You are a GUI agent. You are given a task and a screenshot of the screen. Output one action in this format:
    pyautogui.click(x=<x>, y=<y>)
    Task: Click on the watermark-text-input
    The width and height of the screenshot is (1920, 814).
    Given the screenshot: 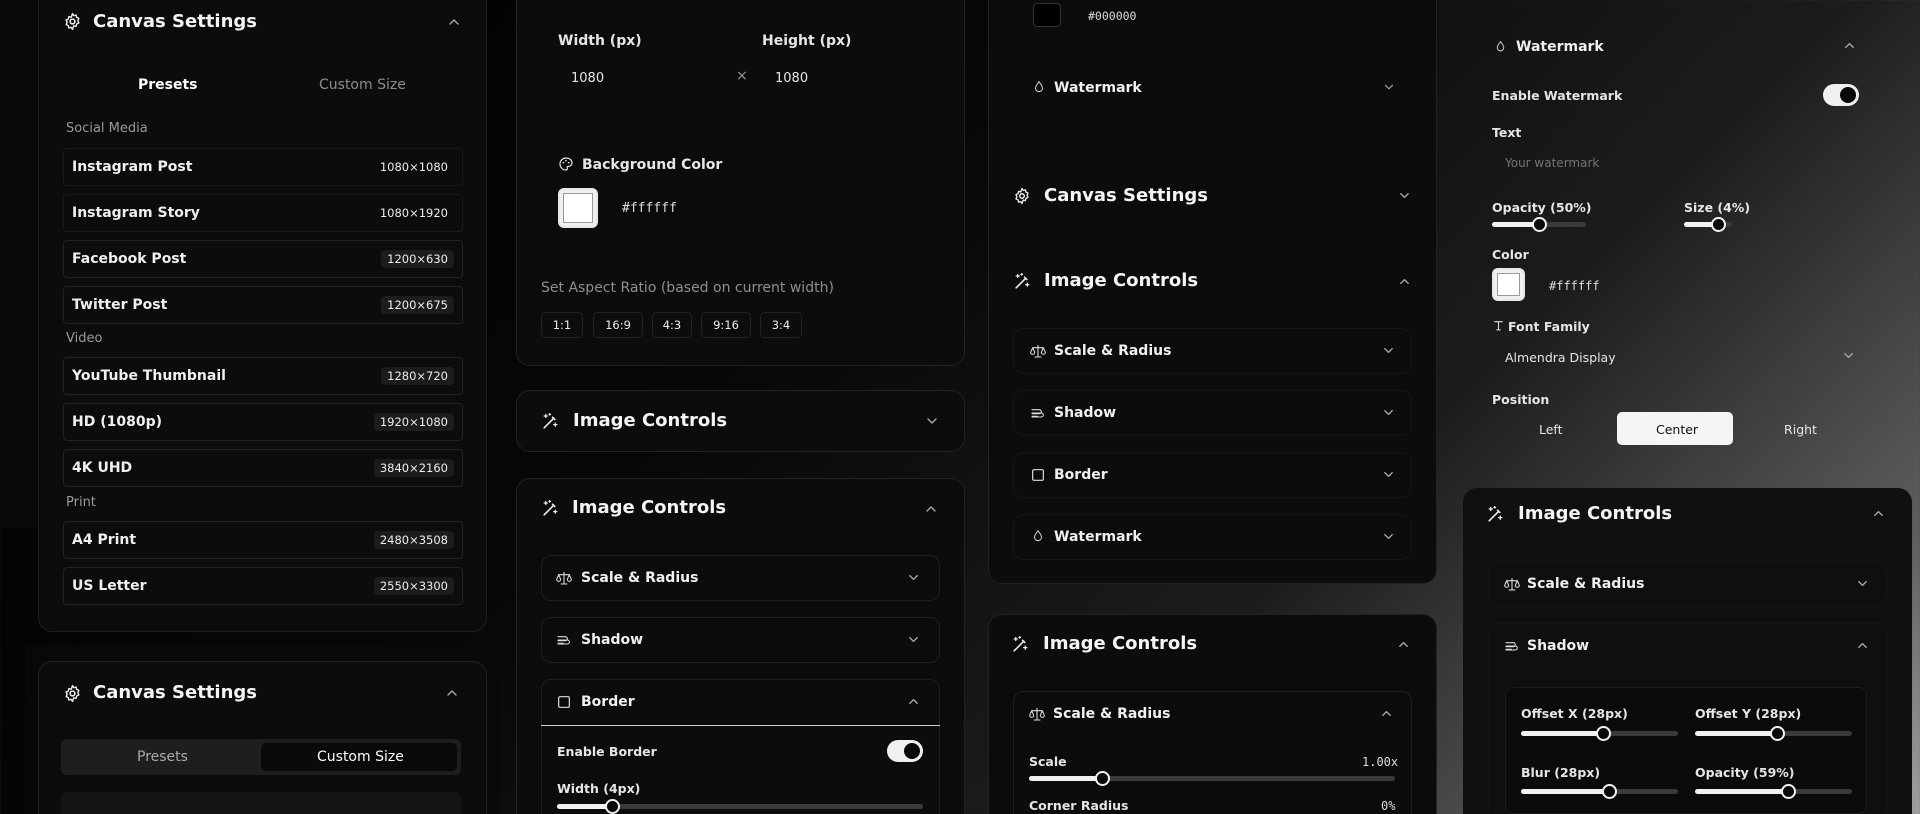 What is the action you would take?
    pyautogui.click(x=1676, y=163)
    